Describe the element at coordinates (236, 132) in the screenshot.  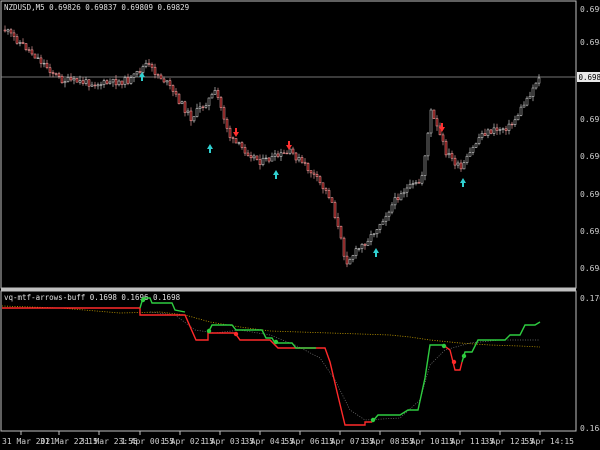
I see `sell-arrow-icon` at that location.